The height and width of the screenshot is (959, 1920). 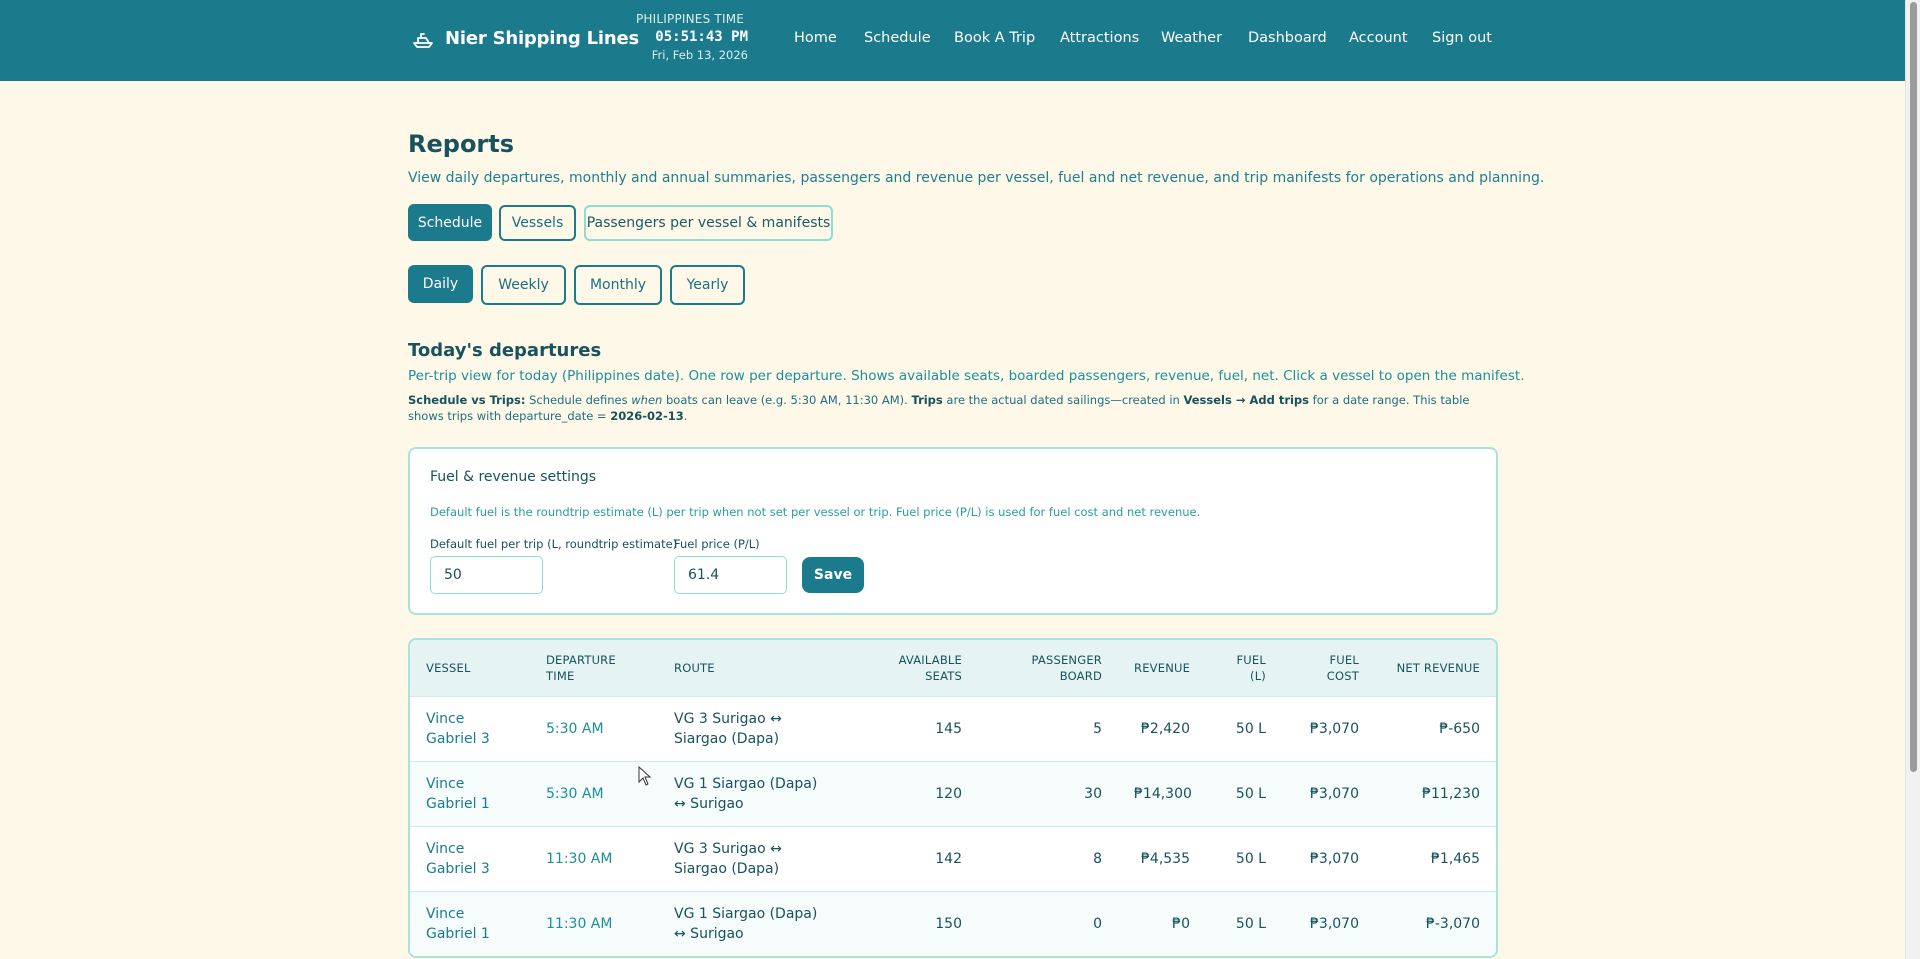 I want to click on net-revenue: ₱11,230, so click(x=1451, y=793).